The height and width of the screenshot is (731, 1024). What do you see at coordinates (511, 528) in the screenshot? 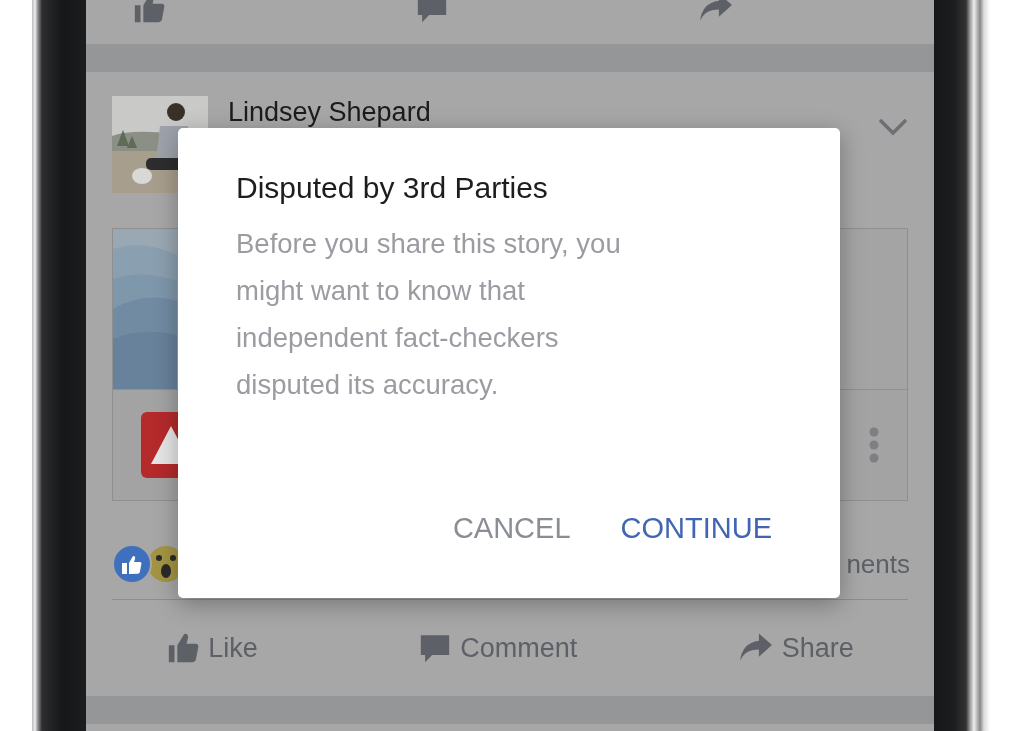
I see `cancel-button: CANCEL` at bounding box center [511, 528].